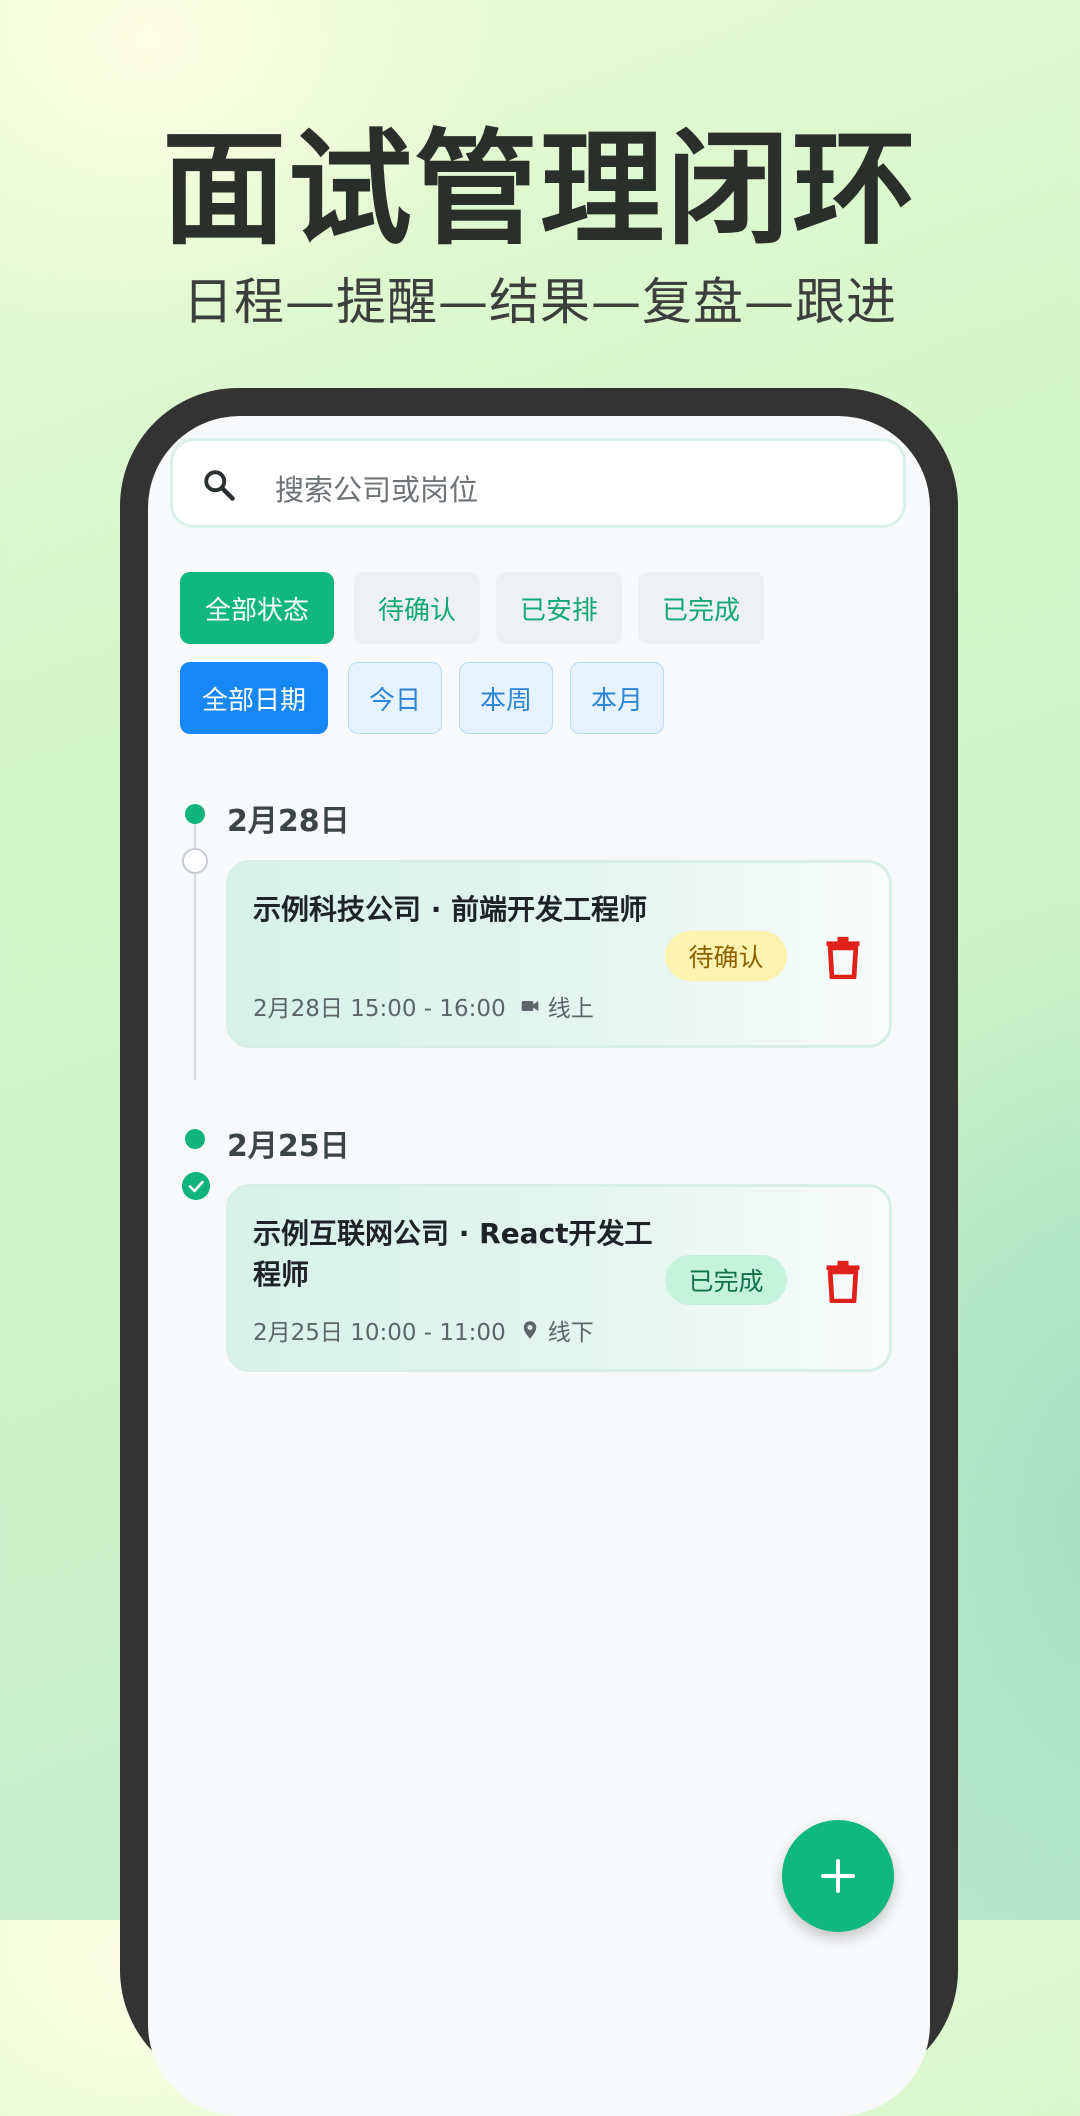 The width and height of the screenshot is (1080, 2116). What do you see at coordinates (254, 698) in the screenshot?
I see `filter-date-all: 全部日期` at bounding box center [254, 698].